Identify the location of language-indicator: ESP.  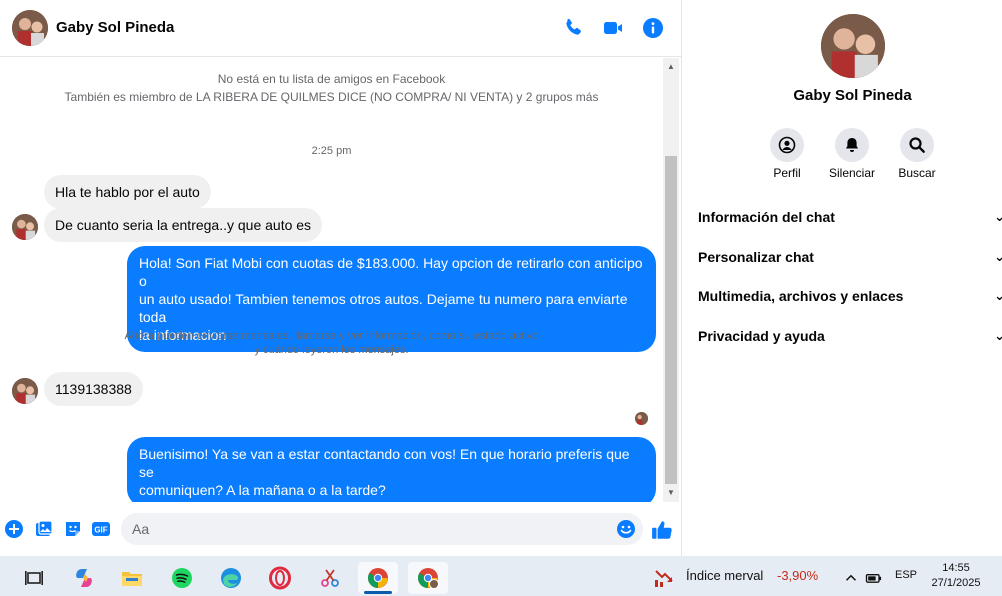
(906, 575).